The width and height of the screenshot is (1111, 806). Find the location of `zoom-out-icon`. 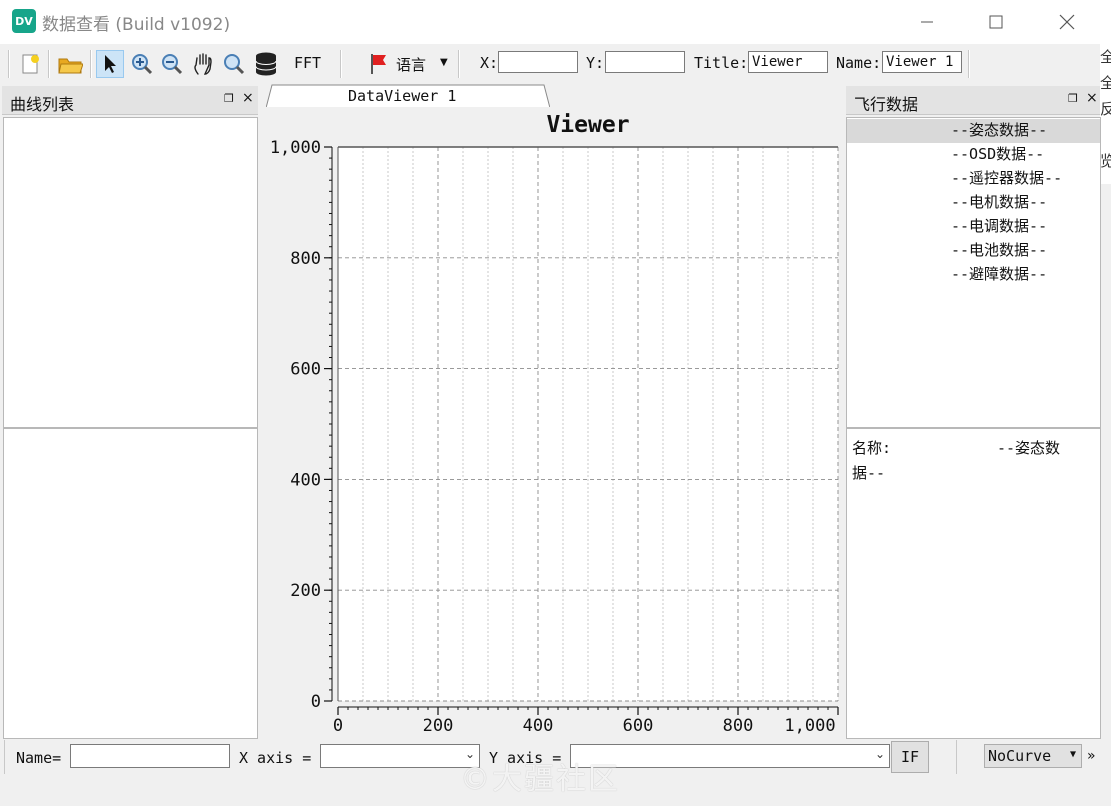

zoom-out-icon is located at coordinates (172, 64).